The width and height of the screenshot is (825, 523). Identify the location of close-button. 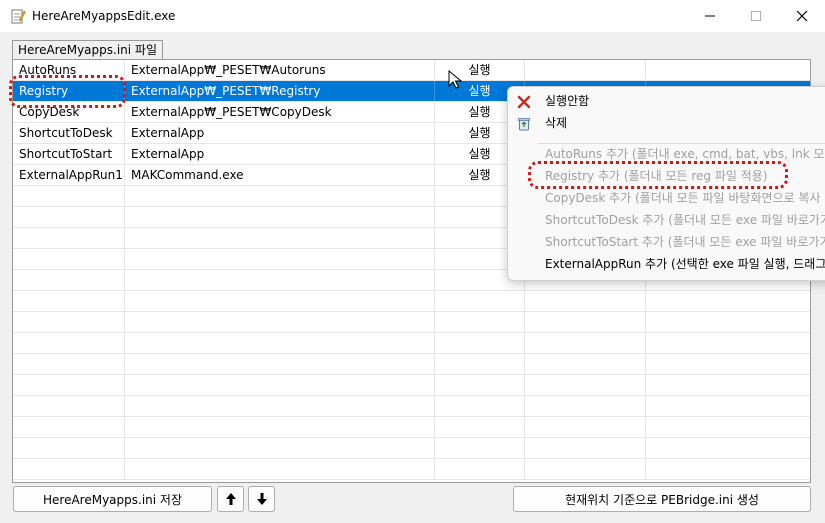
(802, 16).